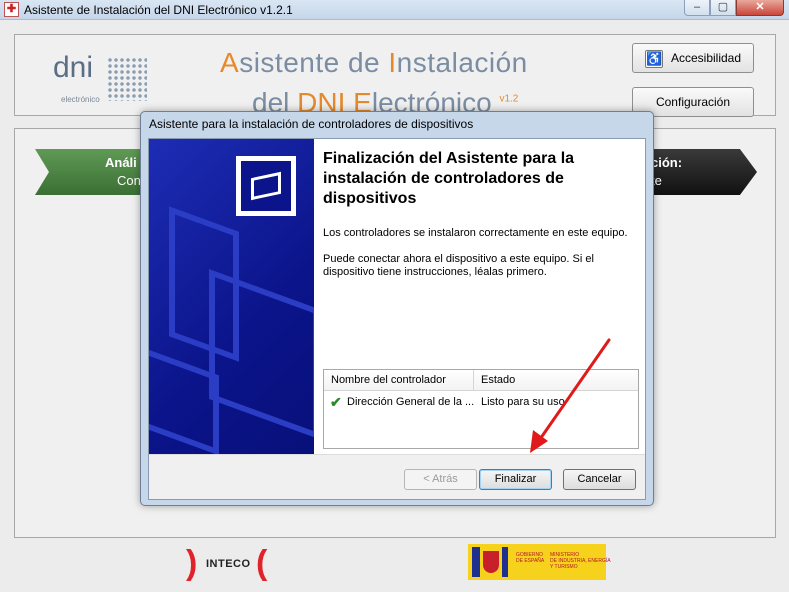 The height and width of the screenshot is (592, 789). Describe the element at coordinates (397, 454) in the screenshot. I see `dialog-separator` at that location.